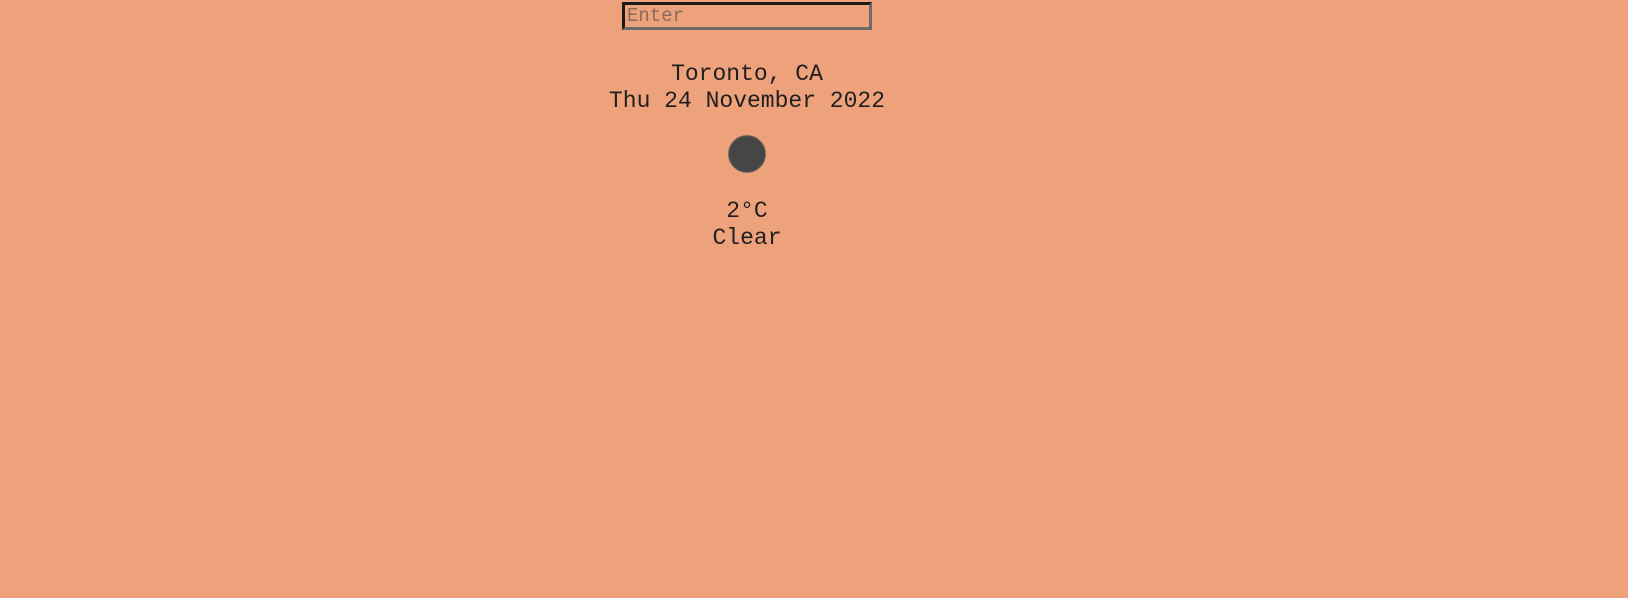  What do you see at coordinates (747, 238) in the screenshot?
I see `conditions-label: Clear` at bounding box center [747, 238].